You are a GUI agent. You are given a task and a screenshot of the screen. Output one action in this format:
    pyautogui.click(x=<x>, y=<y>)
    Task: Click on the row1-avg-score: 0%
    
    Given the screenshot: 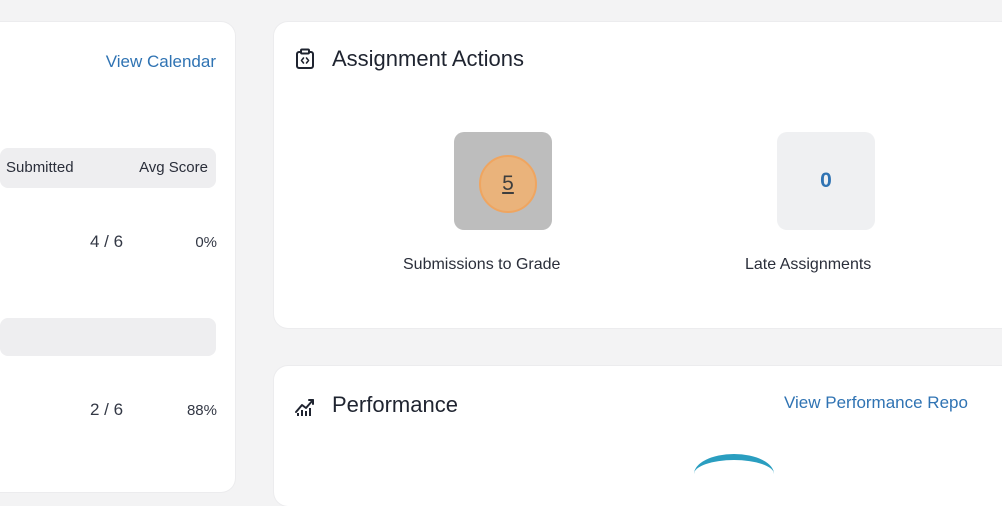 What is the action you would take?
    pyautogui.click(x=206, y=242)
    